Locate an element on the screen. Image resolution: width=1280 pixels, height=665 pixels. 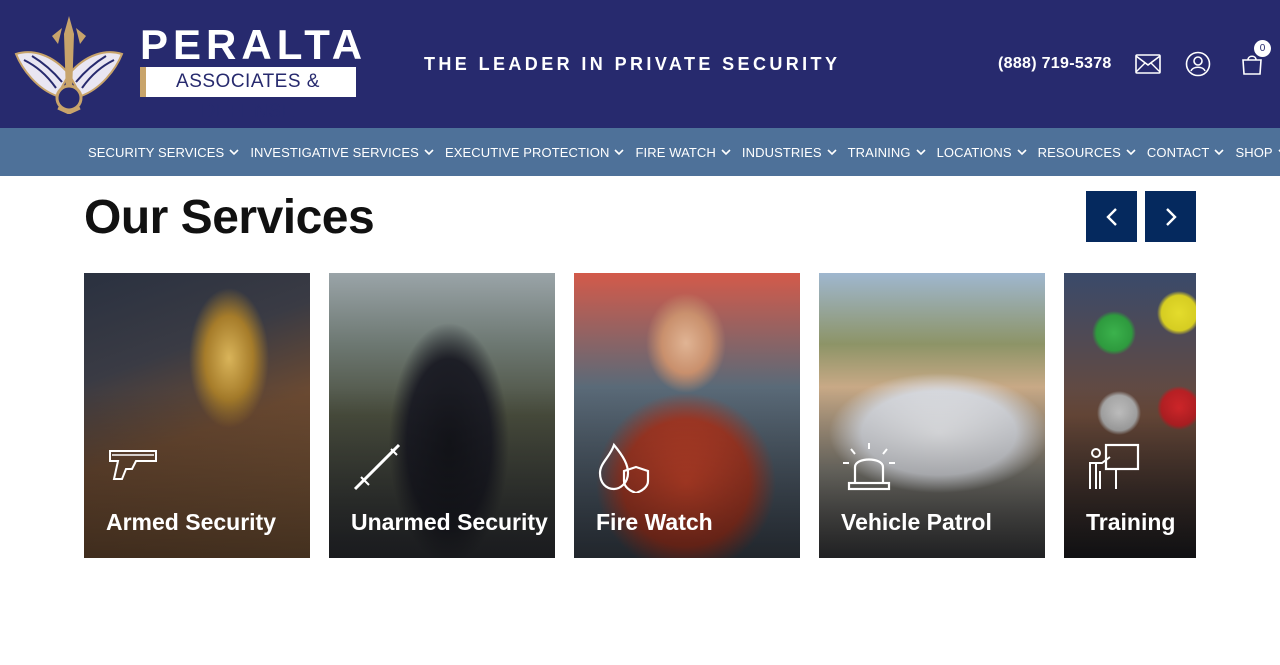
nav-item-resources: RESOURCES is located at coordinates (1087, 152).